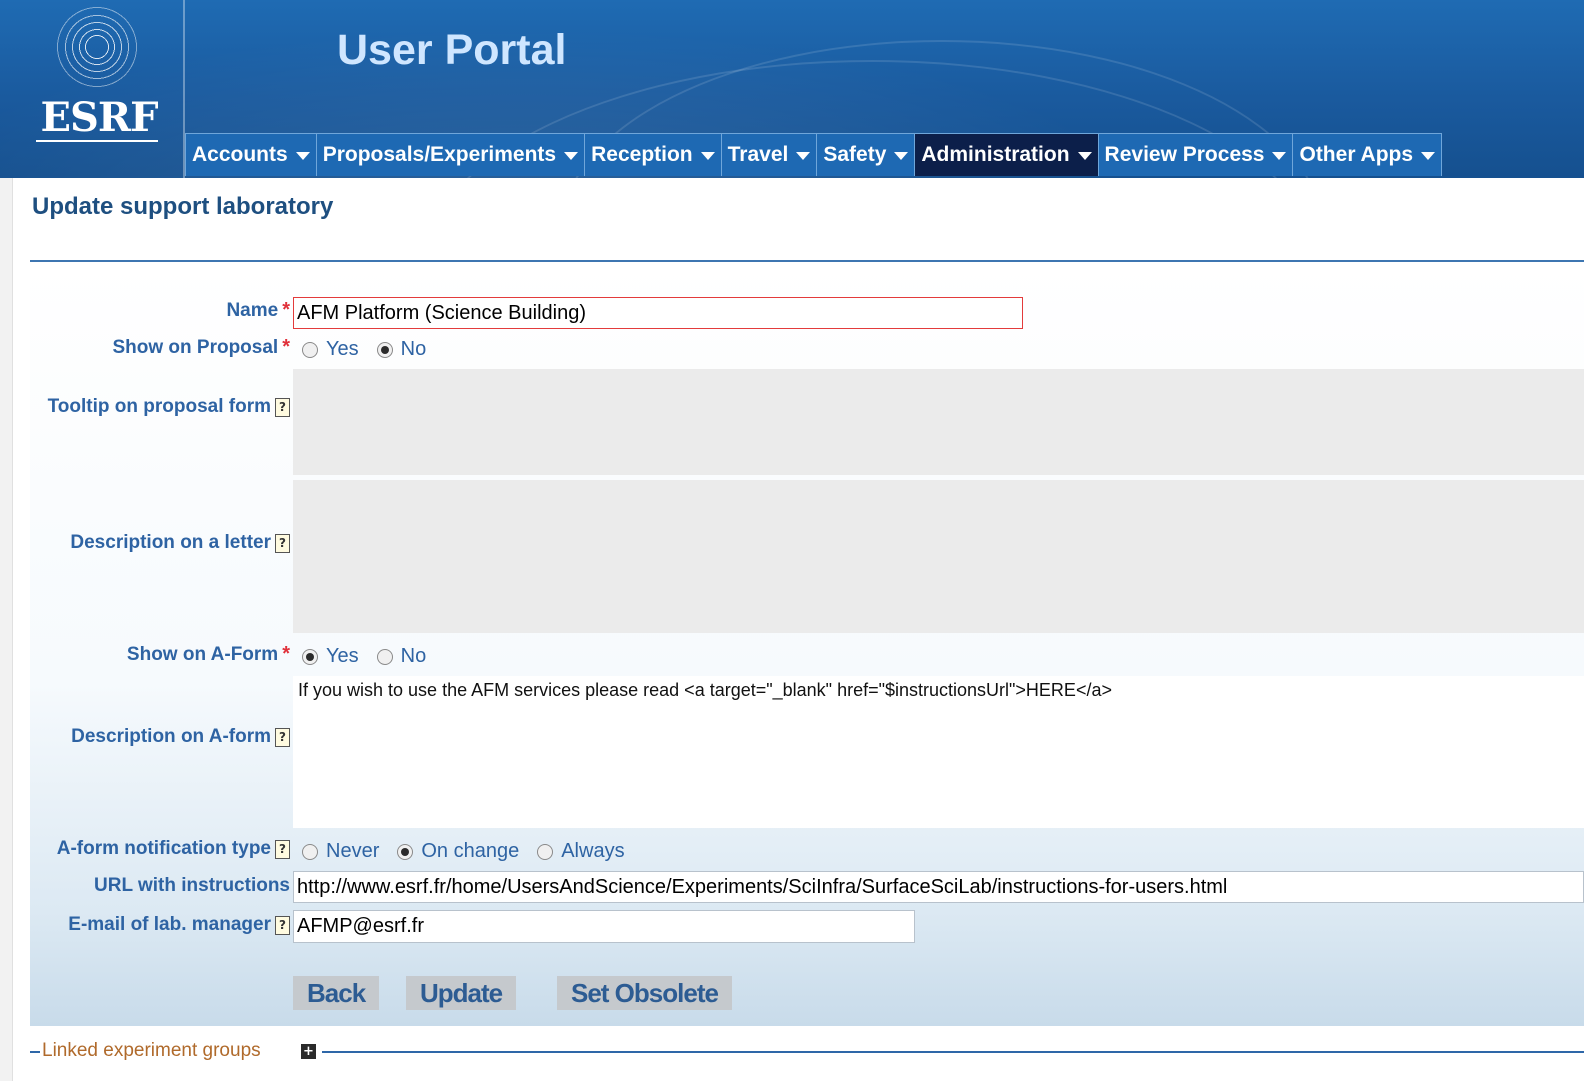 The height and width of the screenshot is (1081, 1584). What do you see at coordinates (373, 349) in the screenshot?
I see `show-on-proposal-radios: Yes No` at bounding box center [373, 349].